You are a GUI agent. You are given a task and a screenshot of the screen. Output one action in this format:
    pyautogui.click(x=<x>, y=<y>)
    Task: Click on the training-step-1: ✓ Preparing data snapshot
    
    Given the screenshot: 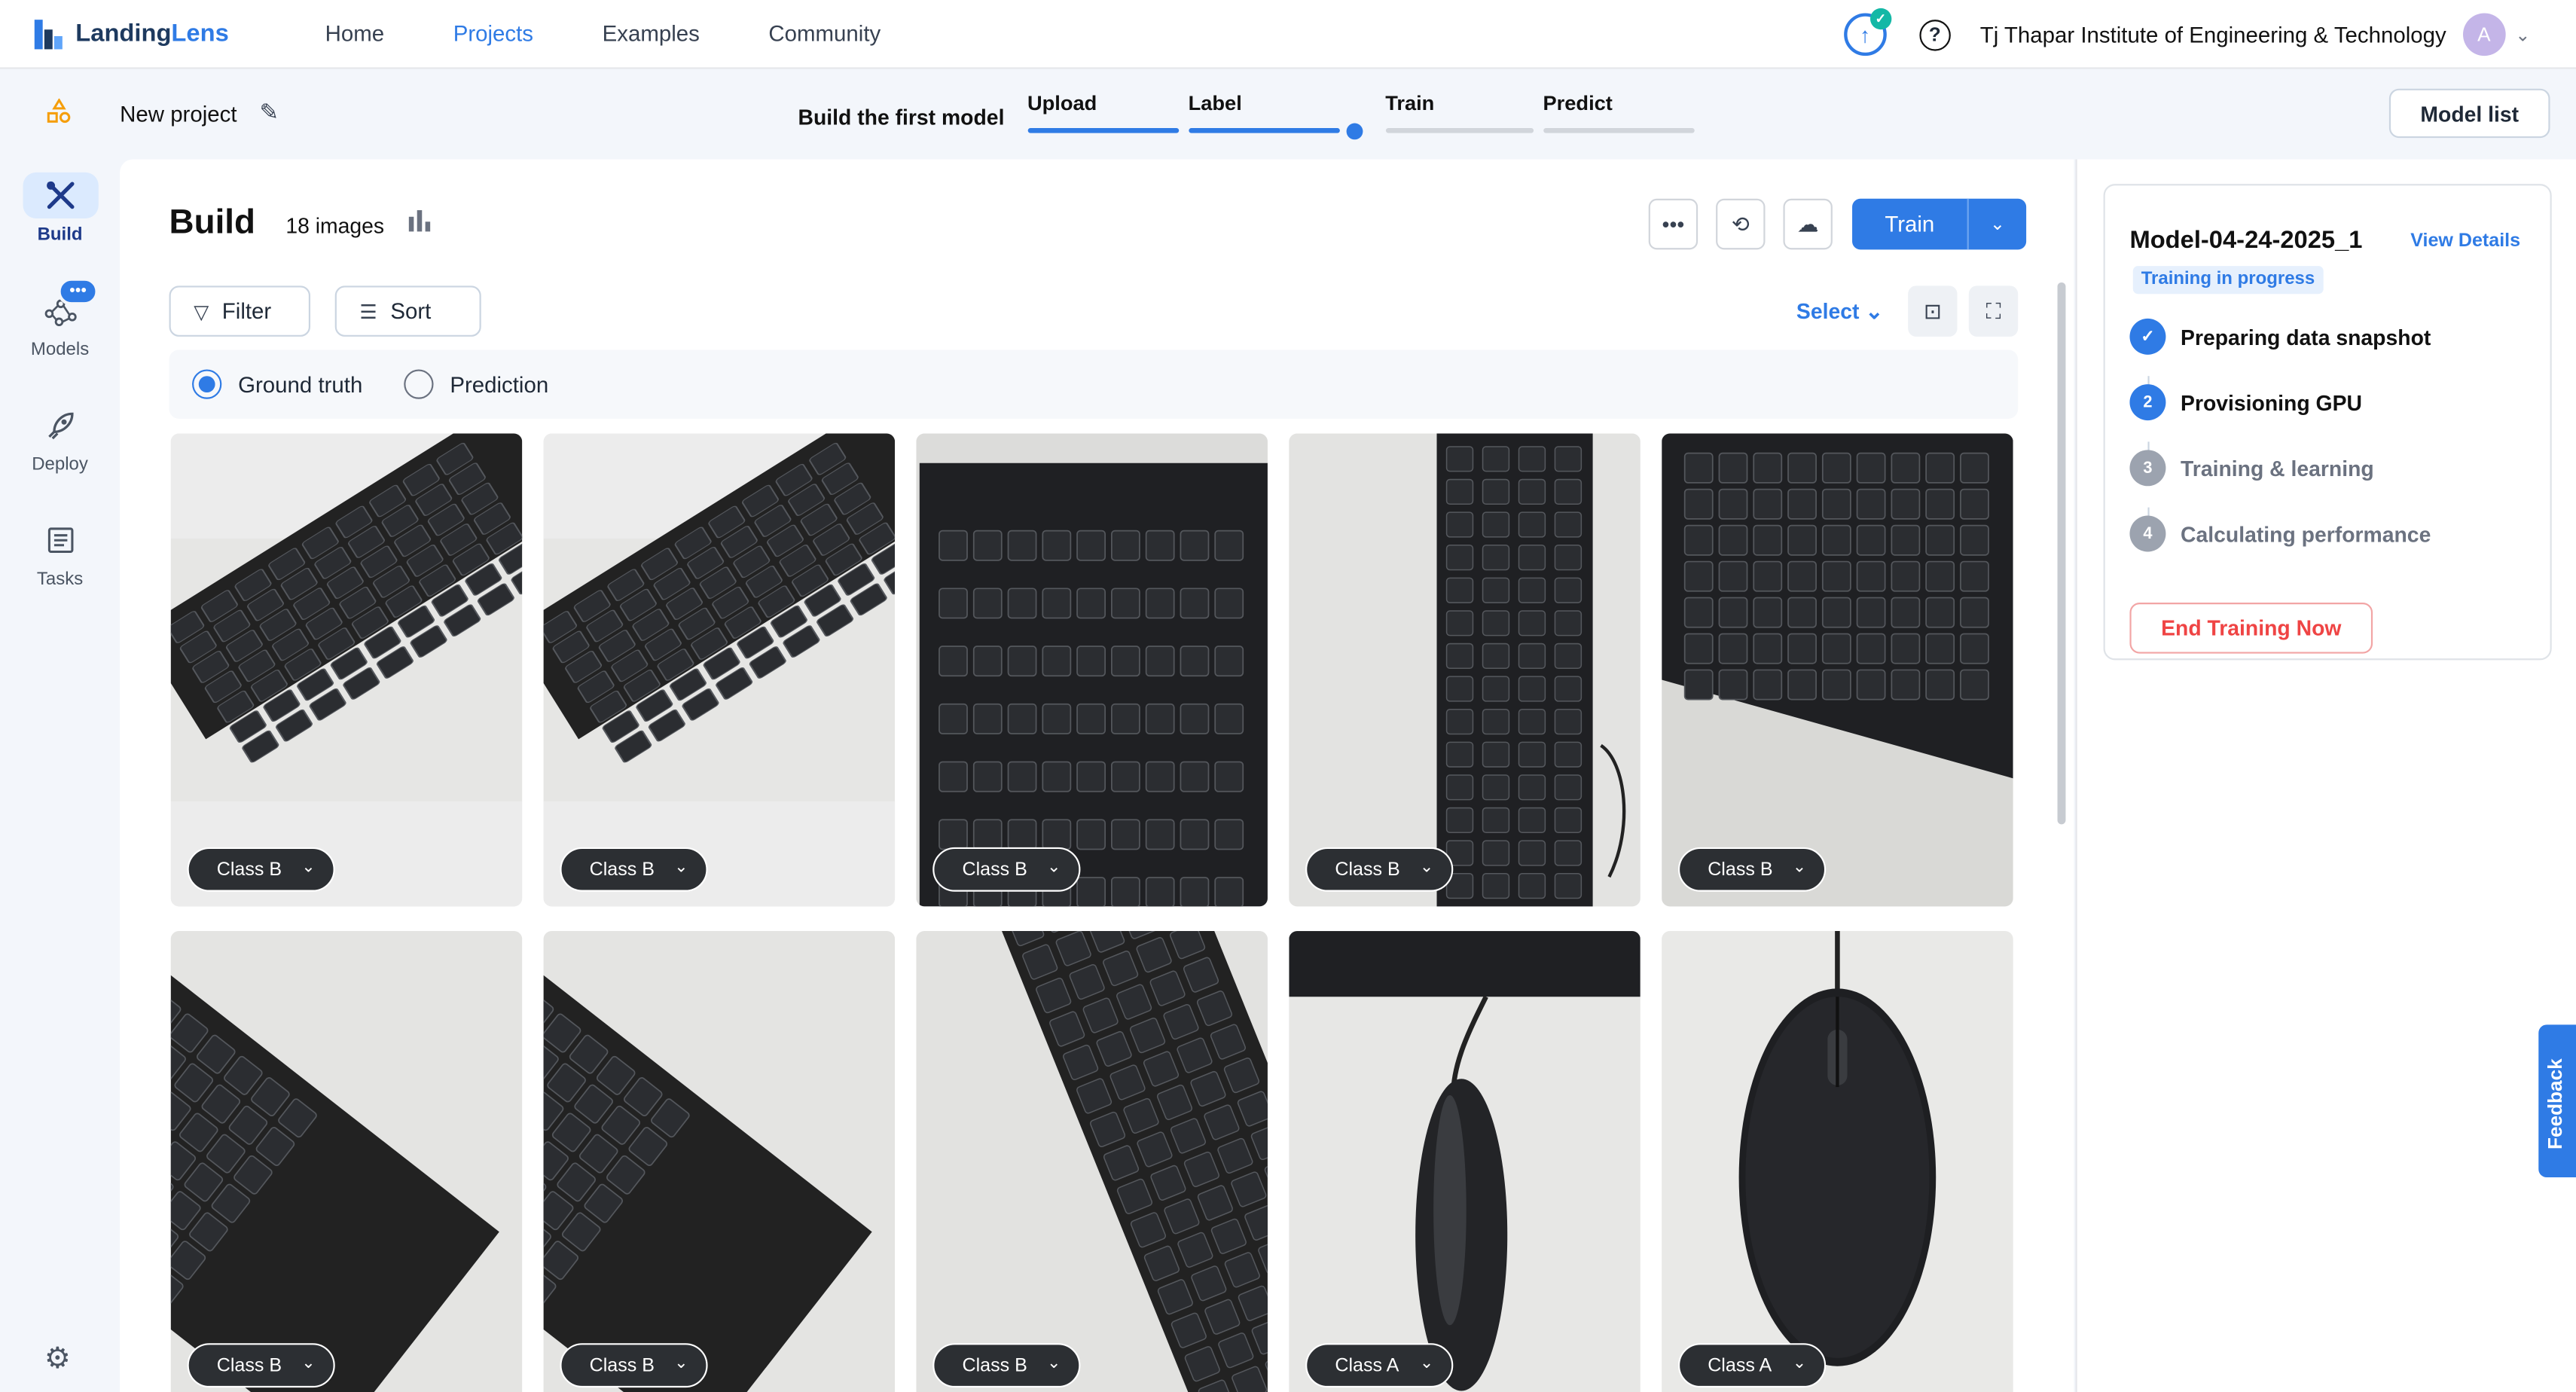 What is the action you would take?
    pyautogui.click(x=2280, y=337)
    